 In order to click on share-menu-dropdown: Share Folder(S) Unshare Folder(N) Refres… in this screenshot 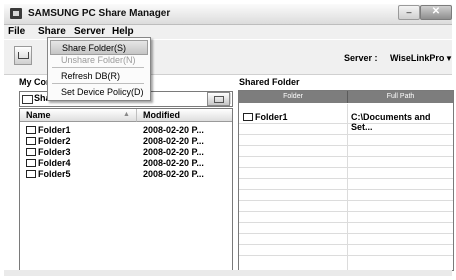, I will do `click(99, 69)`.